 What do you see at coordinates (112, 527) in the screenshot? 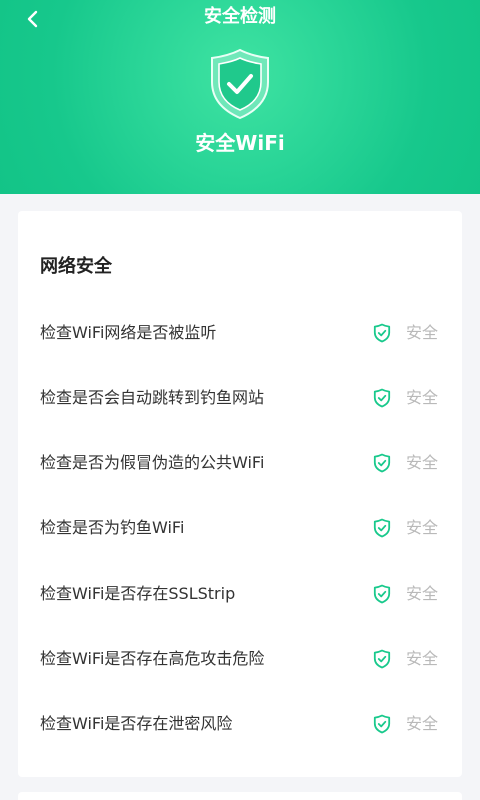
I see `check-label: 检查是否为钓鱼WiFi` at bounding box center [112, 527].